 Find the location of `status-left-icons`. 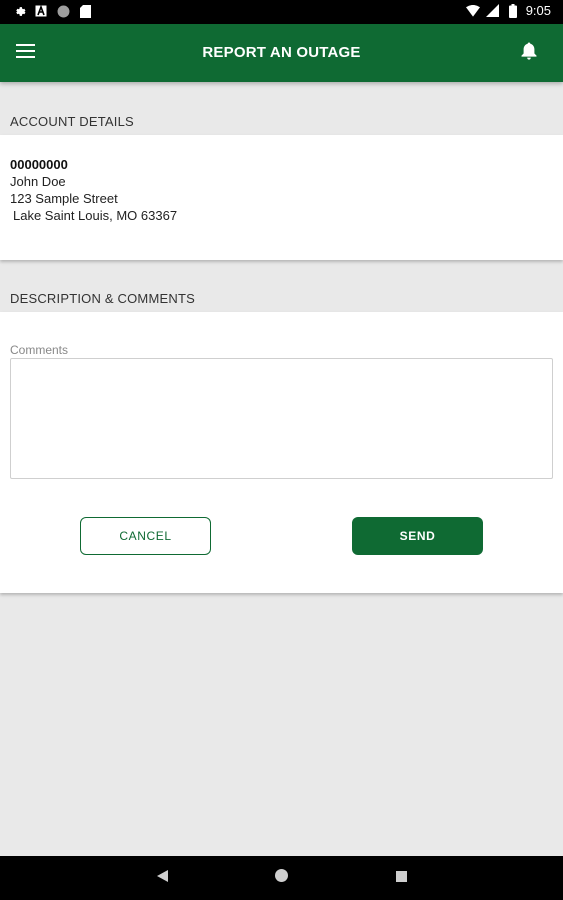

status-left-icons is located at coordinates (52, 11).